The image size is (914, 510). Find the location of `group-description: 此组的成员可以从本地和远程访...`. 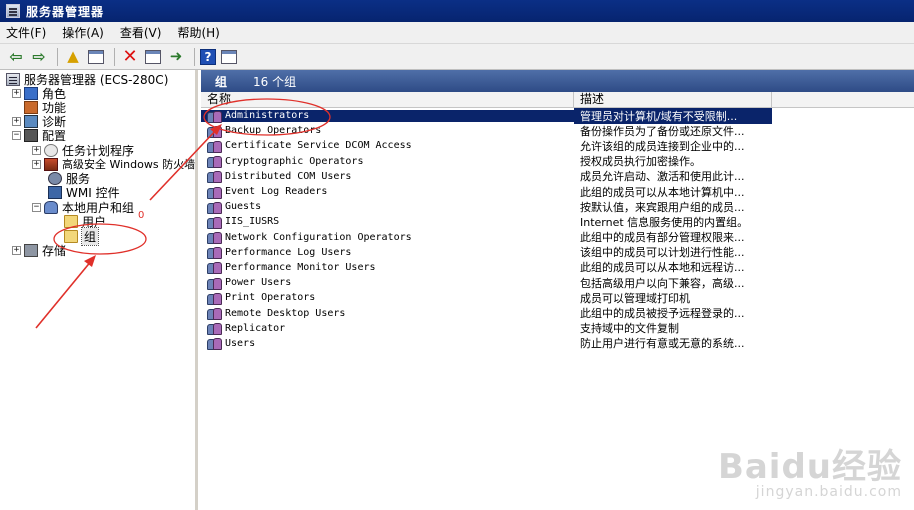

group-description: 此组的成员可以从本地和远程访... is located at coordinates (662, 268).